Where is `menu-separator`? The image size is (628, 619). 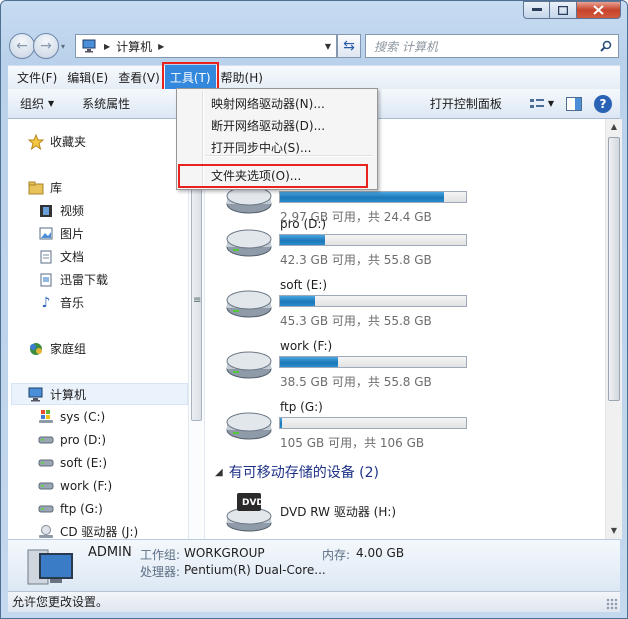 menu-separator is located at coordinates (289, 156).